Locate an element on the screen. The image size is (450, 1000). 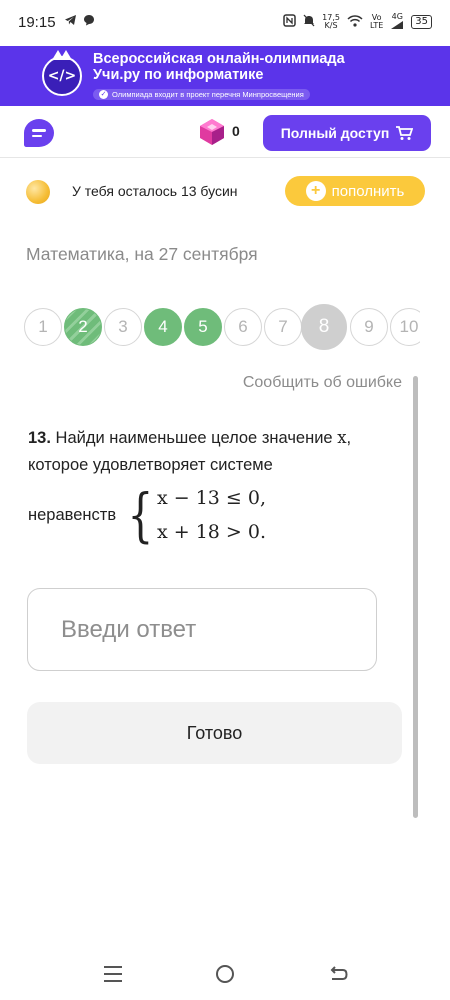
mute-icon is located at coordinates (309, 22).